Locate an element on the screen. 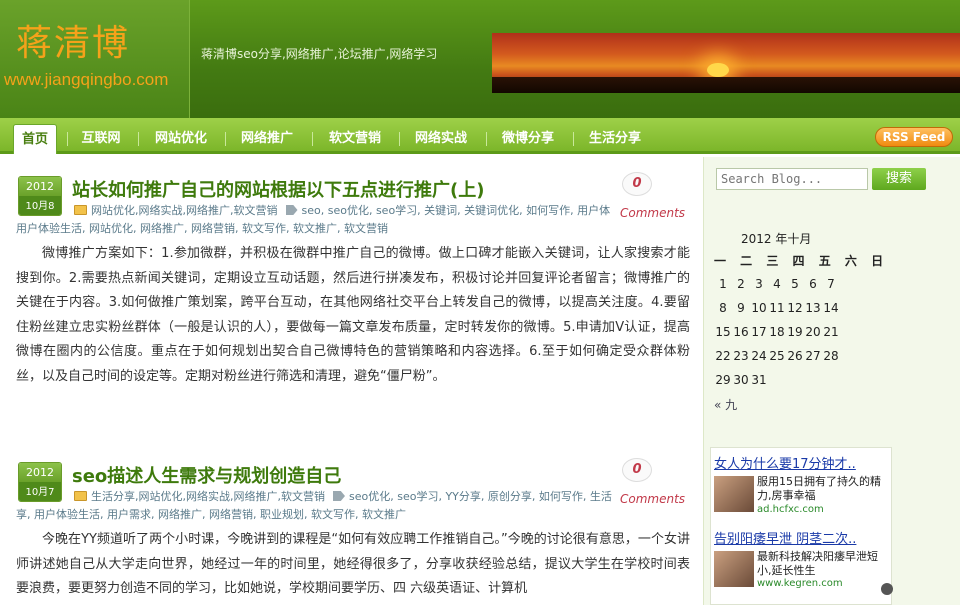 This screenshot has height=605, width=960. calendar-day: 18 is located at coordinates (777, 332).